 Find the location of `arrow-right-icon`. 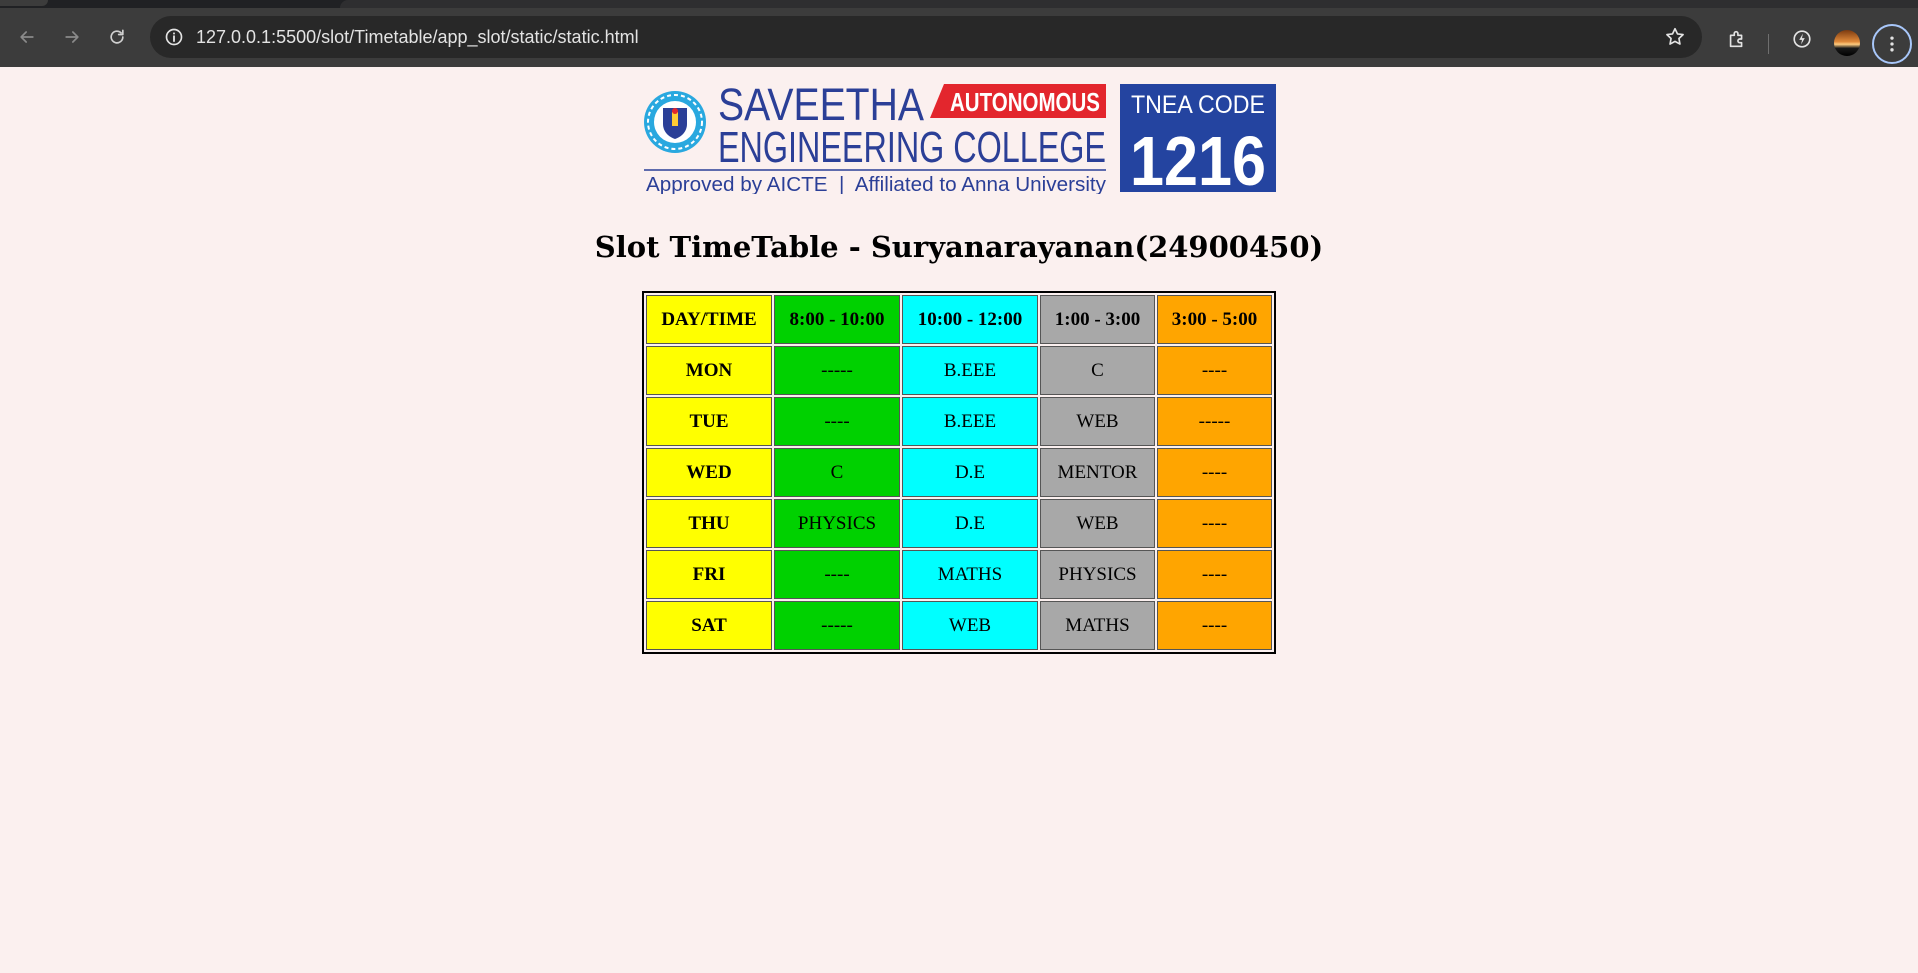

arrow-right-icon is located at coordinates (72, 37).